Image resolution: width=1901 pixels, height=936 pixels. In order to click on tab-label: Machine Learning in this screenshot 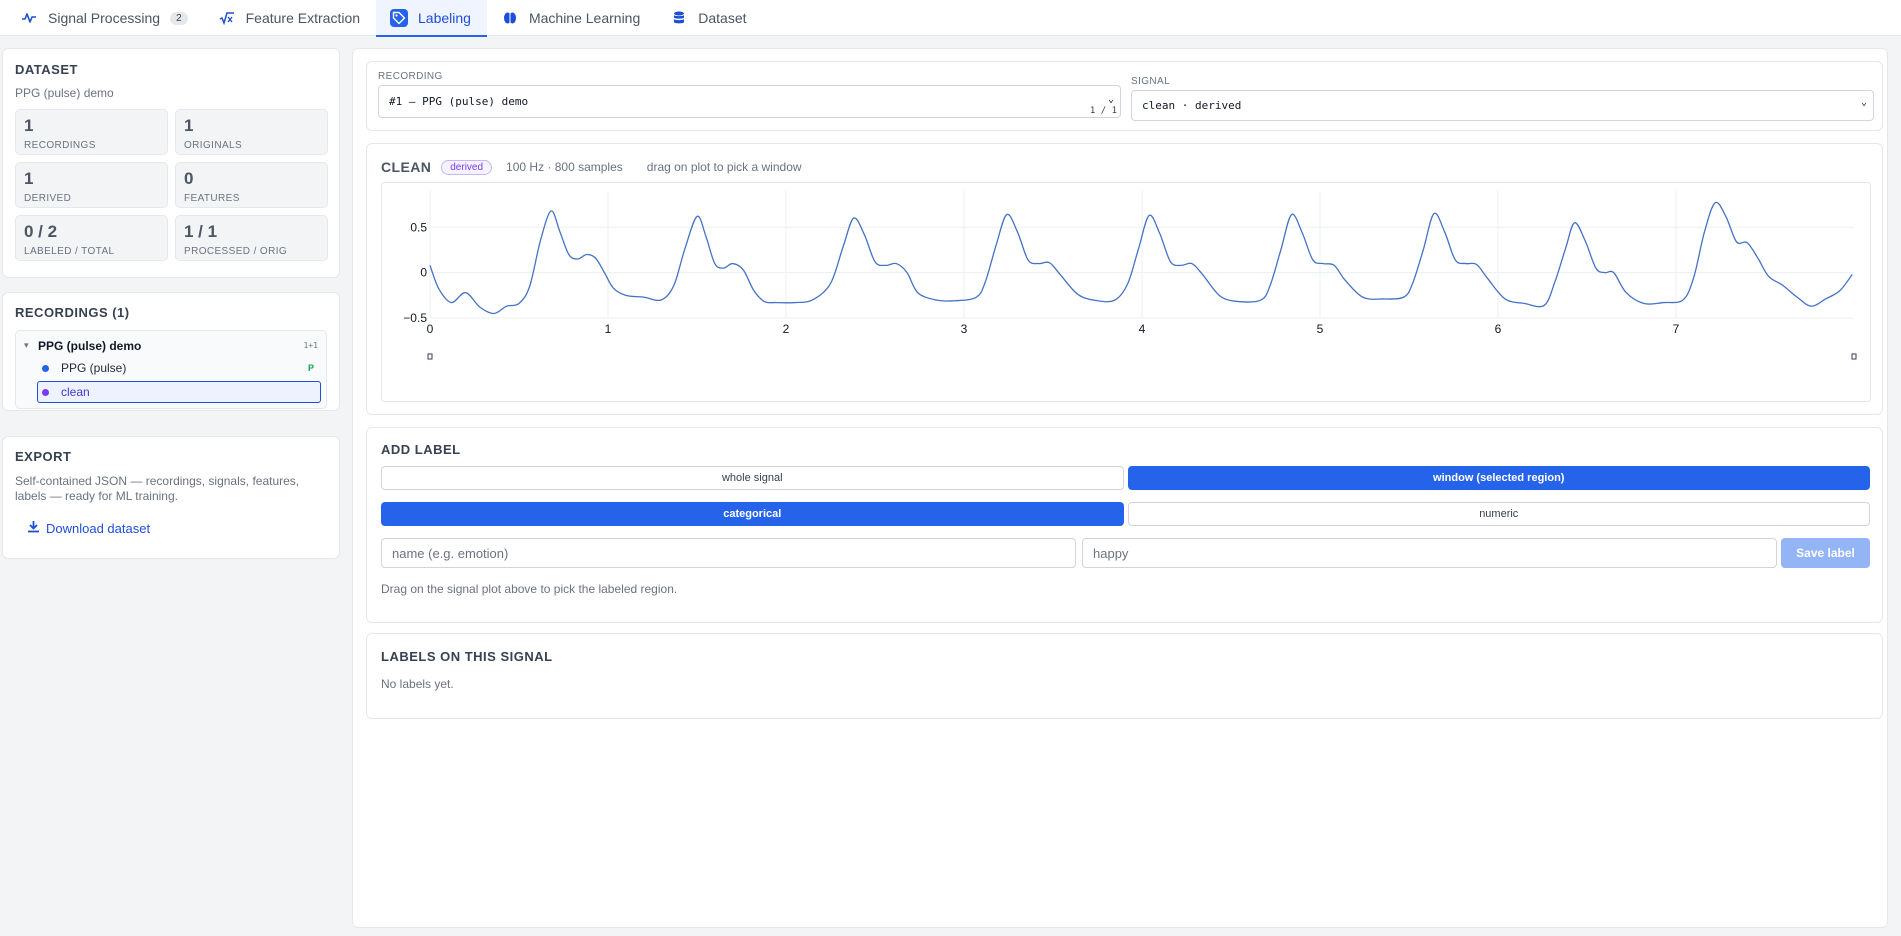, I will do `click(584, 18)`.